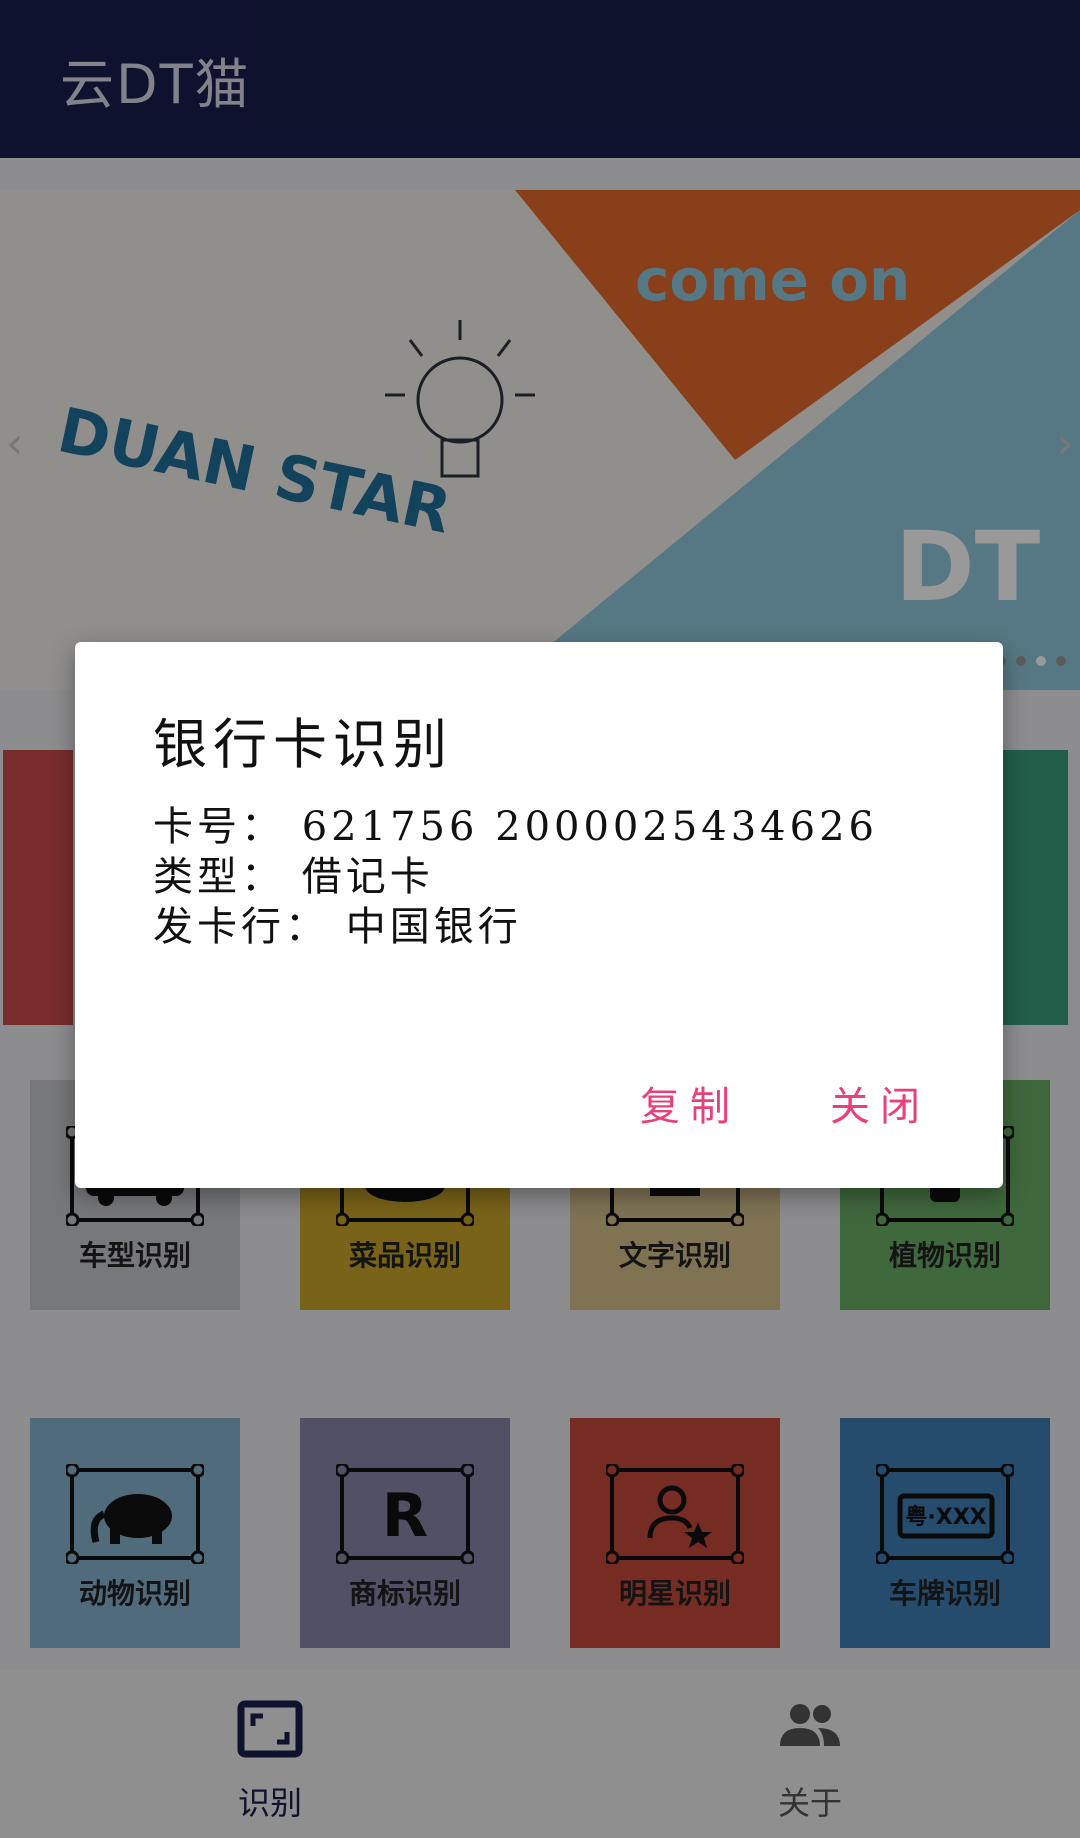  Describe the element at coordinates (880, 1103) in the screenshot. I see `close-button: 关闭` at that location.